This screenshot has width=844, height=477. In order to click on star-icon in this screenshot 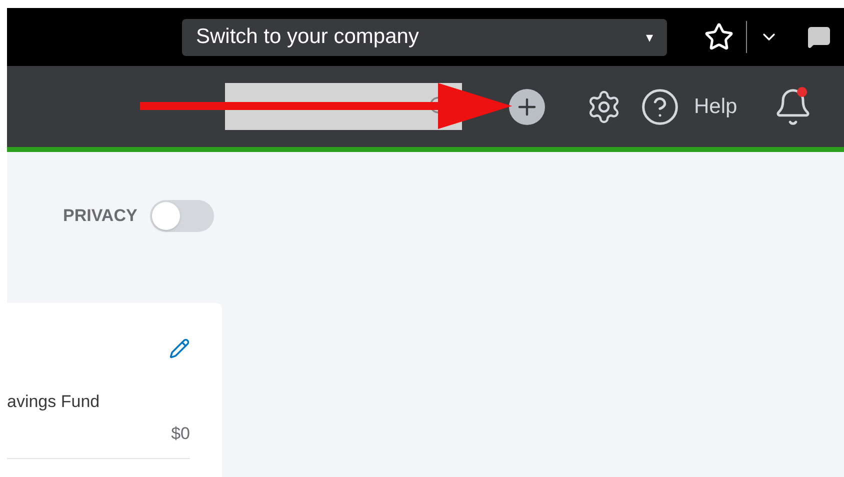, I will do `click(719, 37)`.